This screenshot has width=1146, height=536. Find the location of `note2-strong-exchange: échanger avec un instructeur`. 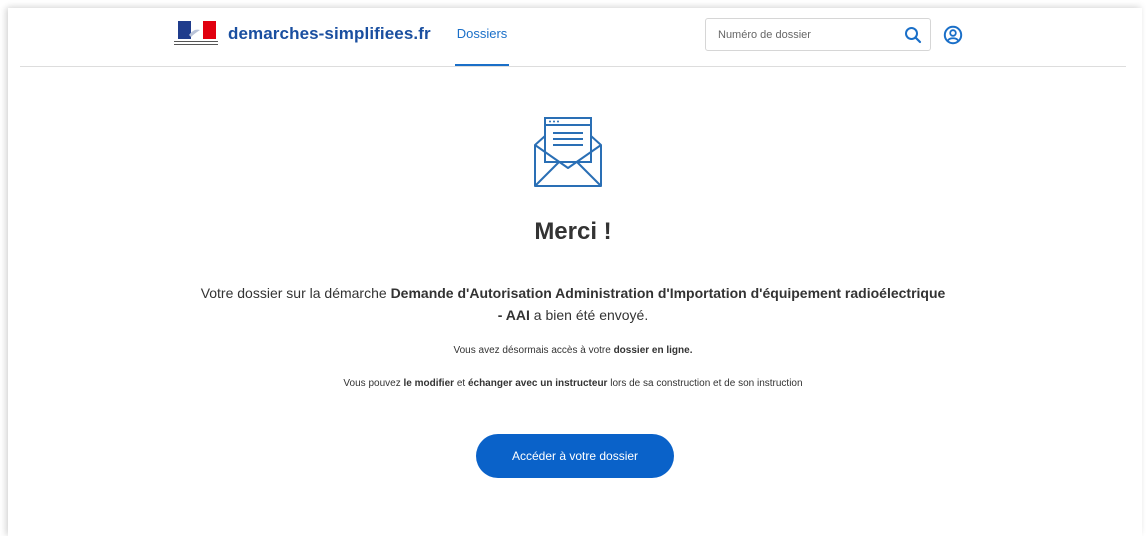

note2-strong-exchange: échanger avec un instructeur is located at coordinates (537, 383).